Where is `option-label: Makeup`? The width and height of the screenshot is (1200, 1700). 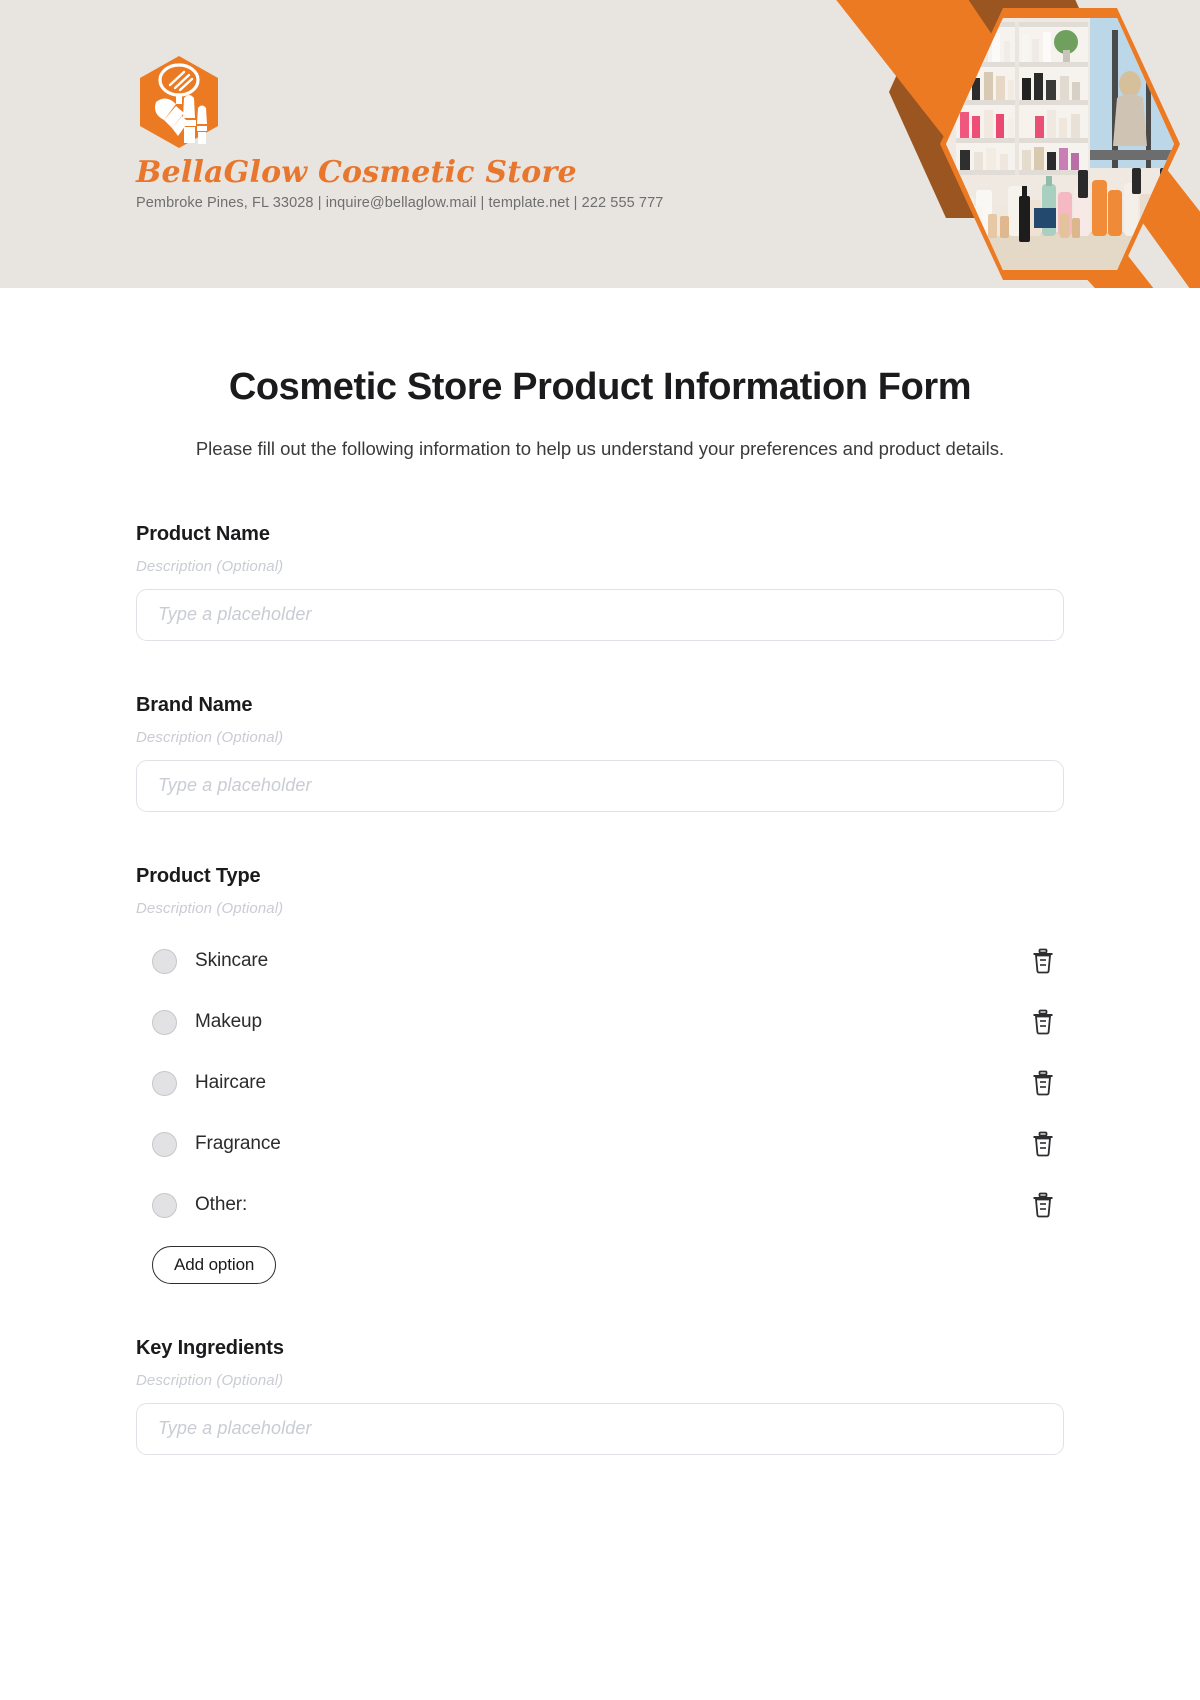
option-label: Makeup is located at coordinates (228, 1022).